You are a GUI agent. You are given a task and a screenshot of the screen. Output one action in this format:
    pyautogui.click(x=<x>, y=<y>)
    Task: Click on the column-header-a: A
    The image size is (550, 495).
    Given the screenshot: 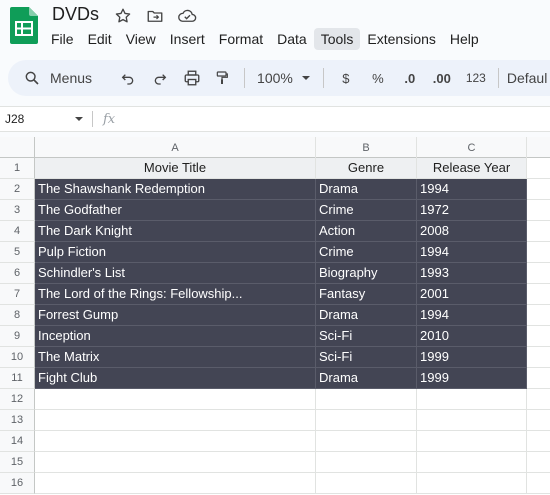 What is the action you would take?
    pyautogui.click(x=175, y=147)
    